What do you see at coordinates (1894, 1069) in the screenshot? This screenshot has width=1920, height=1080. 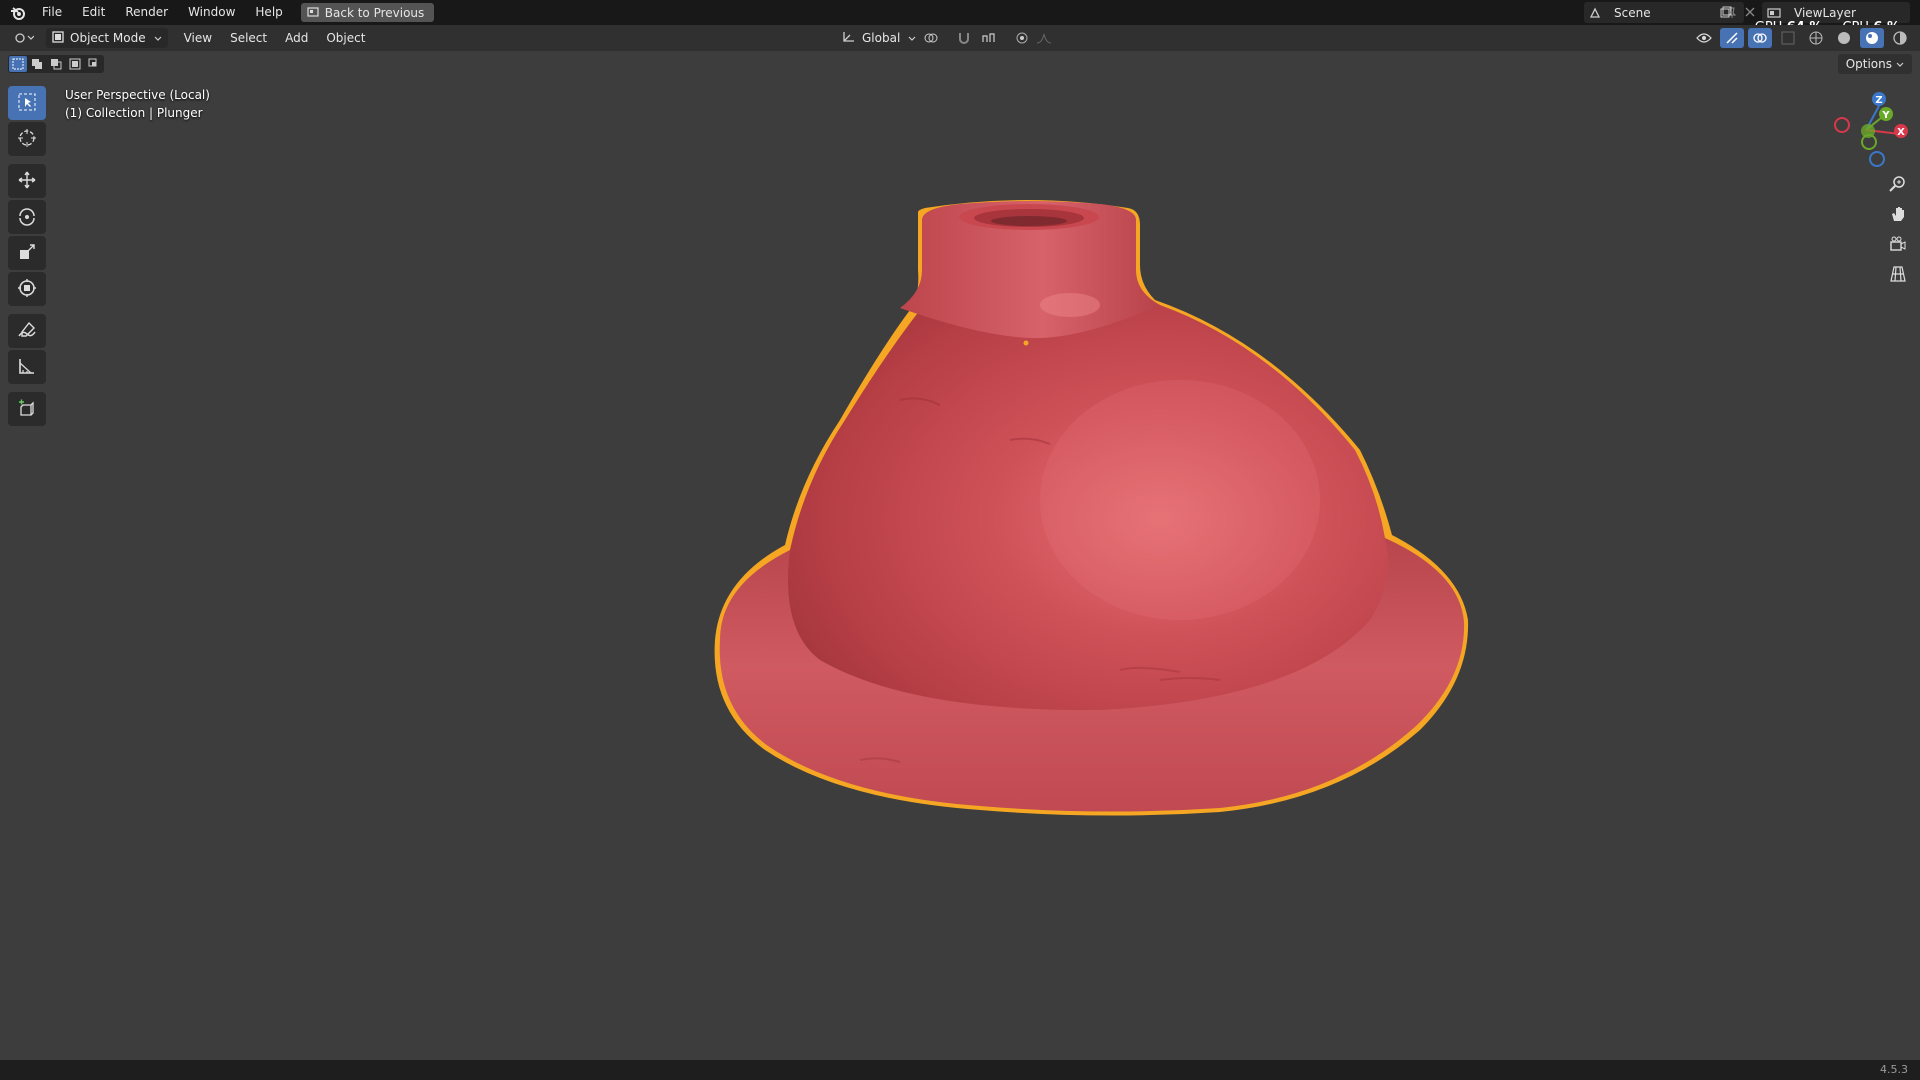 I see `version-label: 4.5.3` at bounding box center [1894, 1069].